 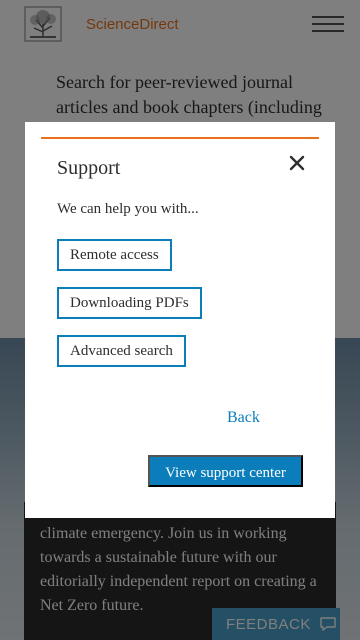 I want to click on view-support-center-button: View support center, so click(x=225, y=471).